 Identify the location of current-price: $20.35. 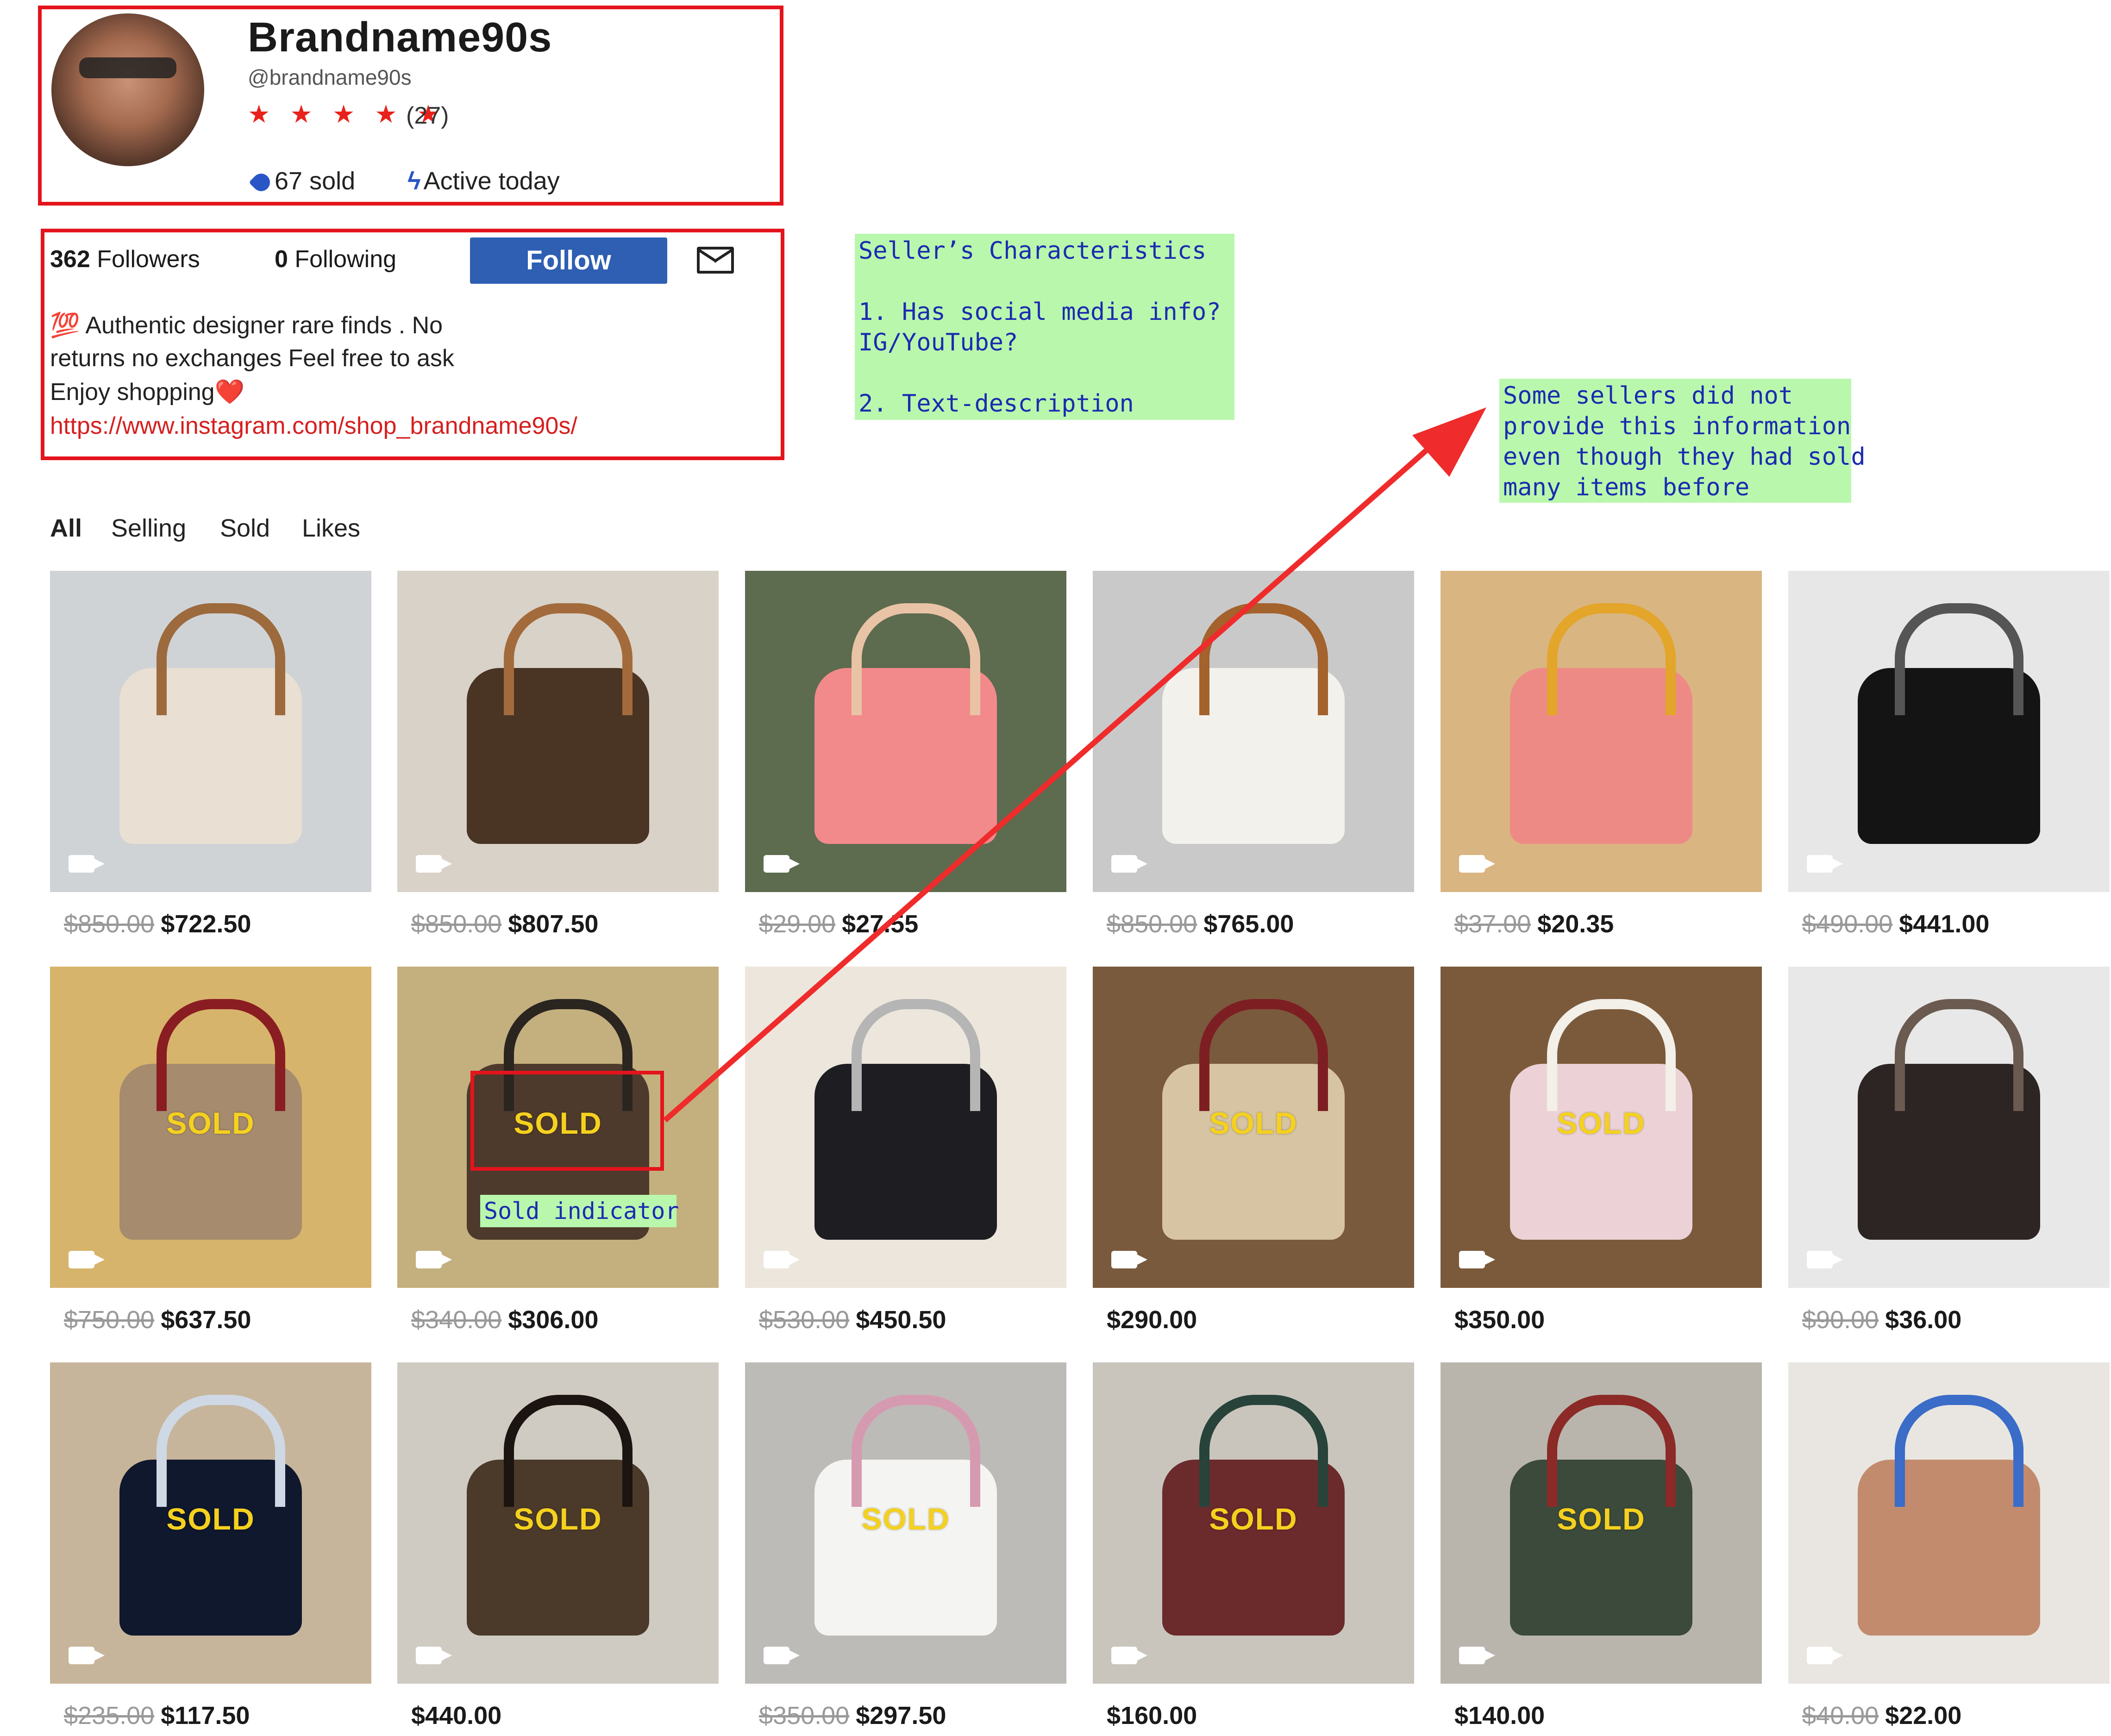
(1575, 924).